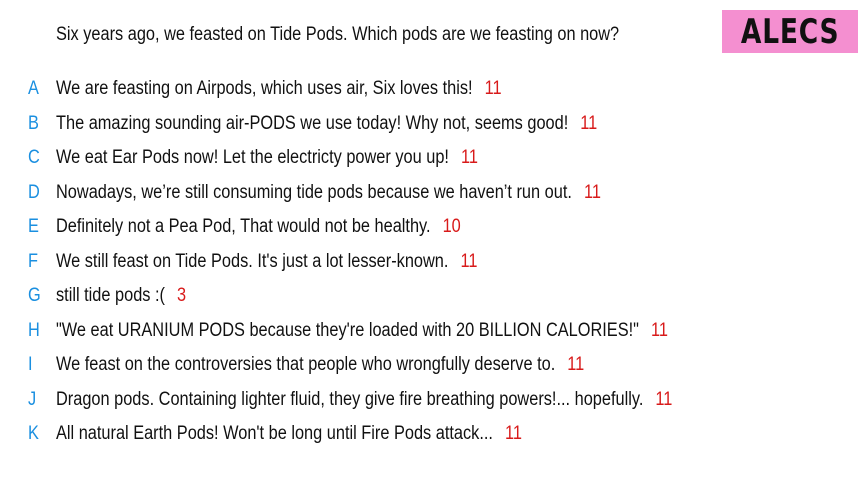 This screenshot has height=482, width=864. What do you see at coordinates (33, 433) in the screenshot?
I see `answer-letter: K` at bounding box center [33, 433].